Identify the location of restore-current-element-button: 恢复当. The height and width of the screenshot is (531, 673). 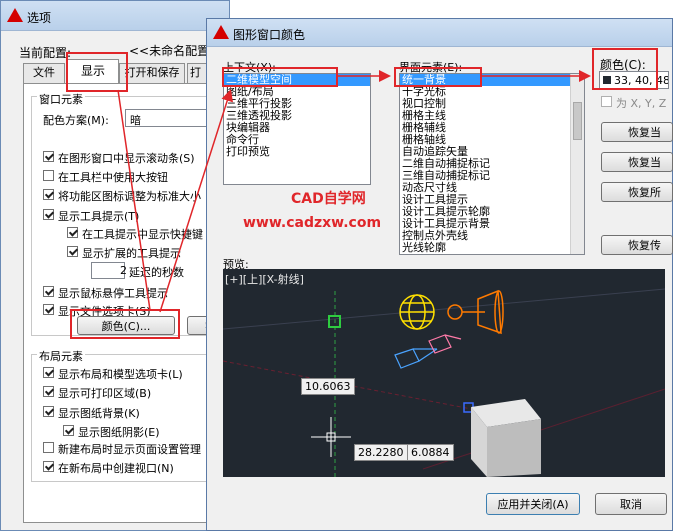
(637, 132).